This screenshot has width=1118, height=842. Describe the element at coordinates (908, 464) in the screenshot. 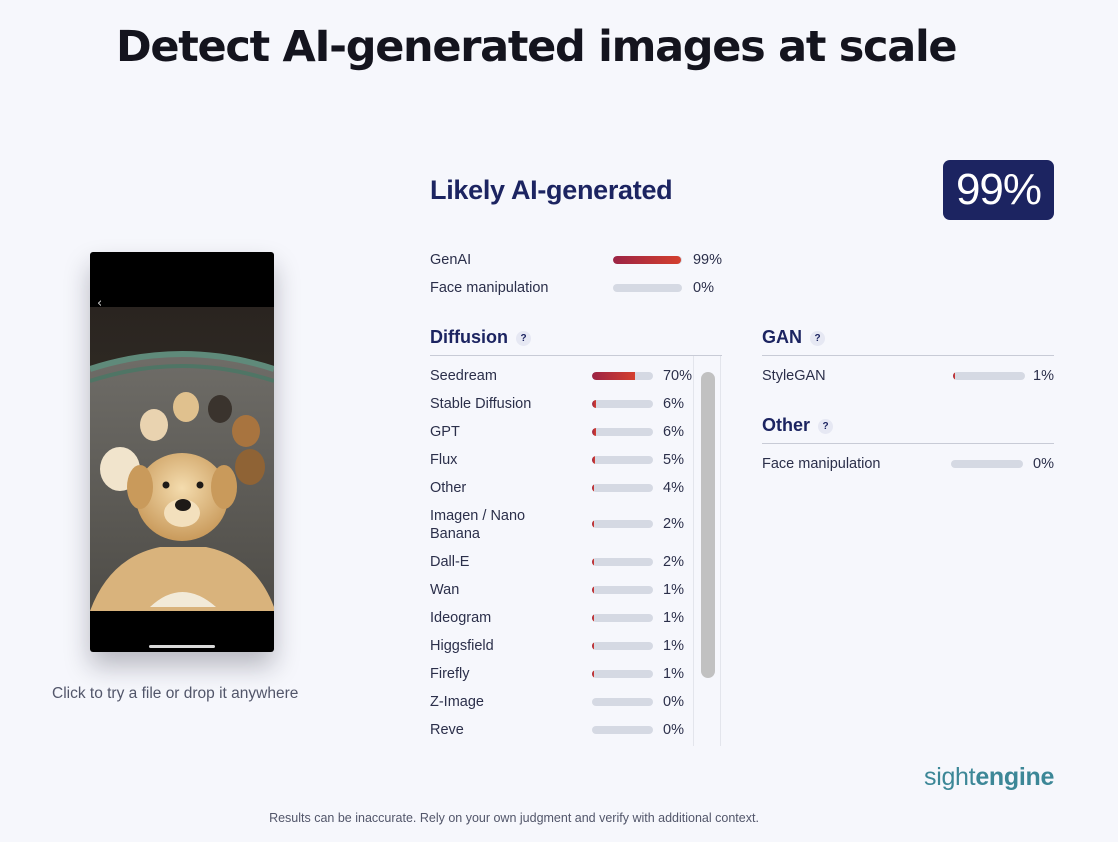

I see `list-item: Face manipulation 0%` at that location.